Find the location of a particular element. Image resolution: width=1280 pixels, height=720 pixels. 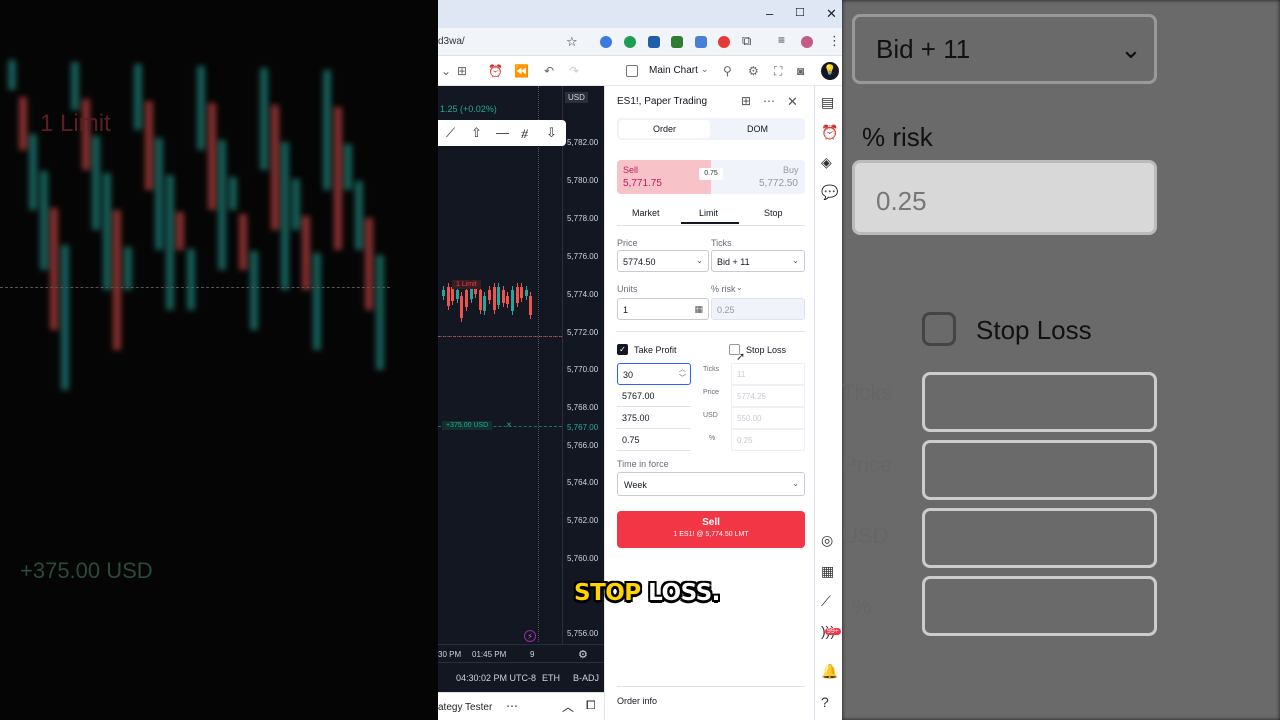

tif-value: Week is located at coordinates (635, 485).